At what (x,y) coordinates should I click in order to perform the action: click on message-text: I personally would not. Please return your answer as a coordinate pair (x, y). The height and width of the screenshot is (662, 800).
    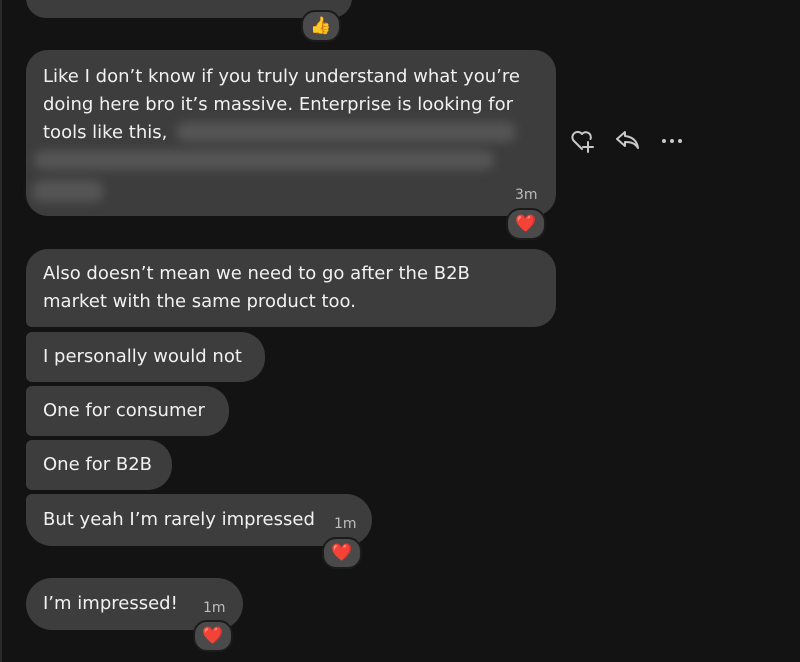
    Looking at the image, I should click on (142, 356).